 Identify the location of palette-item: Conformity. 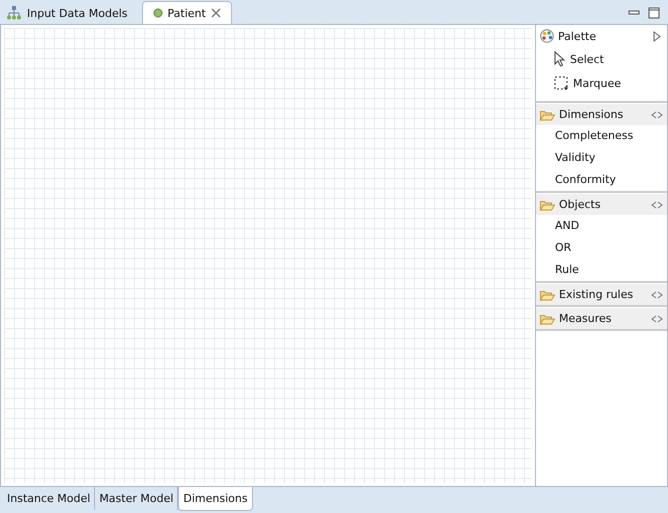
(601, 180).